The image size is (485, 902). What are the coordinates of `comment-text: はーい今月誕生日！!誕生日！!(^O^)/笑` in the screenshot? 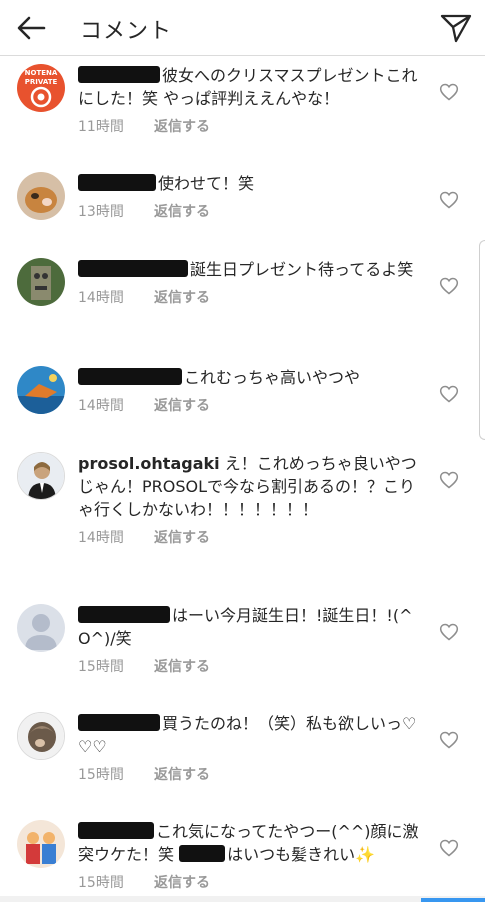 It's located at (245, 627).